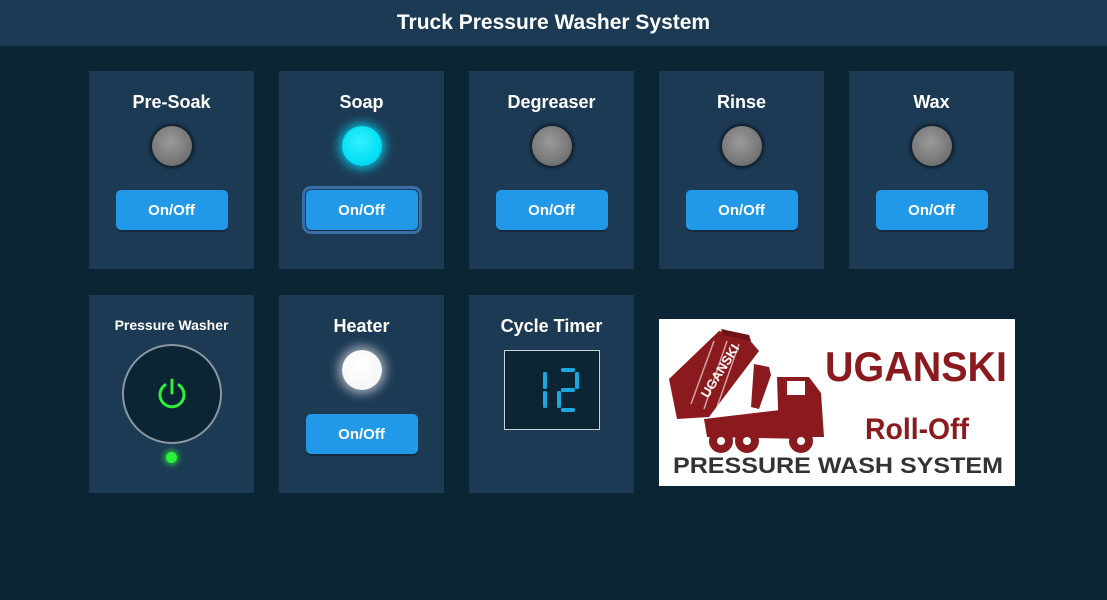 The height and width of the screenshot is (600, 1107). Describe the element at coordinates (361, 326) in the screenshot. I see `heater-label: Heater` at that location.